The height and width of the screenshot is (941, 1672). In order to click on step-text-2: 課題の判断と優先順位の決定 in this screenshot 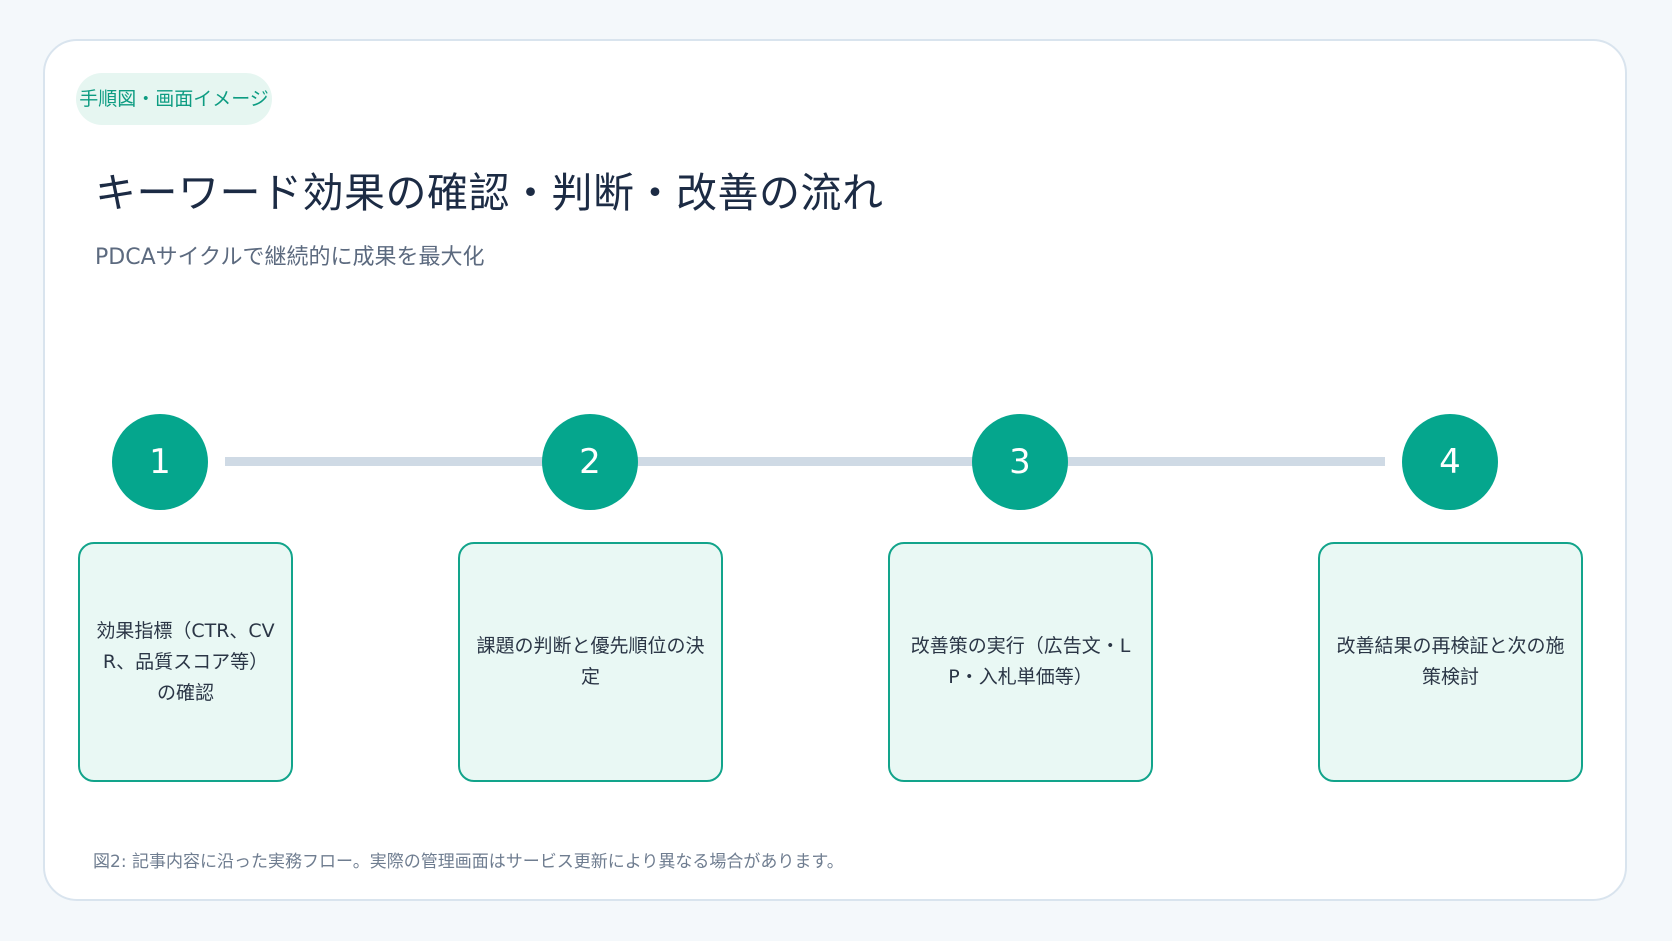, I will do `click(590, 661)`.